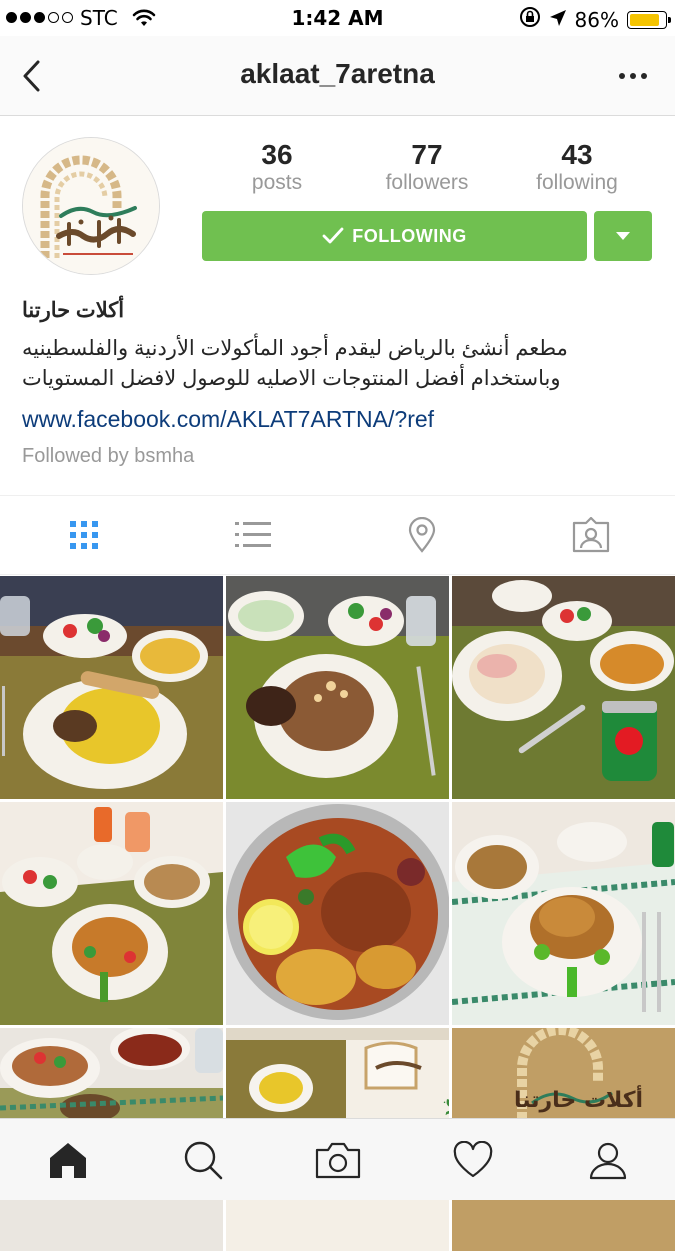  What do you see at coordinates (579, 1100) in the screenshot?
I see `logo-text: أكلات حارتنا` at bounding box center [579, 1100].